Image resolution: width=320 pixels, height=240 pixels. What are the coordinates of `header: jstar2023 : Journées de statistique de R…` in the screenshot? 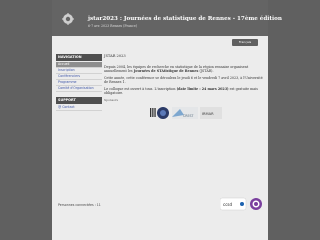 It's located at (167, 18).